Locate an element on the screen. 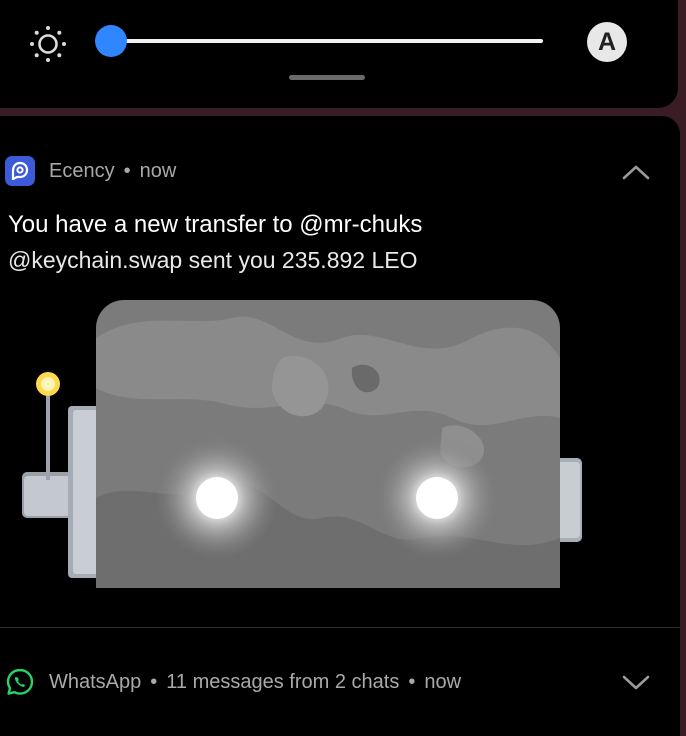 The height and width of the screenshot is (736, 686). collapse-chevron-up-icon is located at coordinates (636, 172).